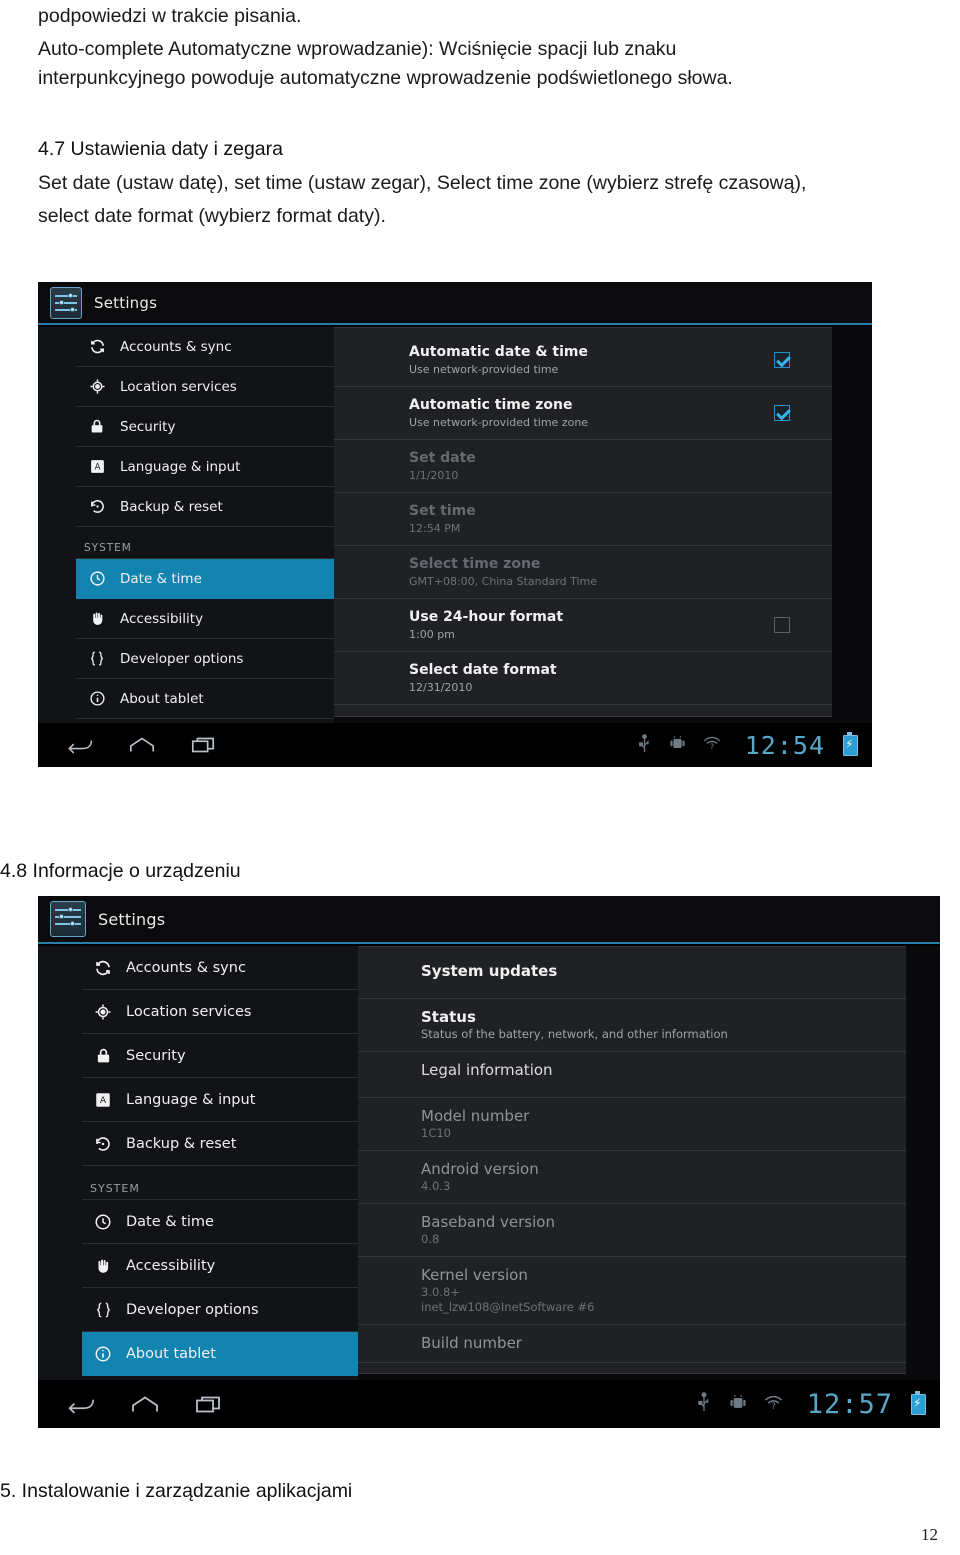 The height and width of the screenshot is (1555, 960). Describe the element at coordinates (486, 617) in the screenshot. I see `pref-title: Use 24-hour format` at that location.